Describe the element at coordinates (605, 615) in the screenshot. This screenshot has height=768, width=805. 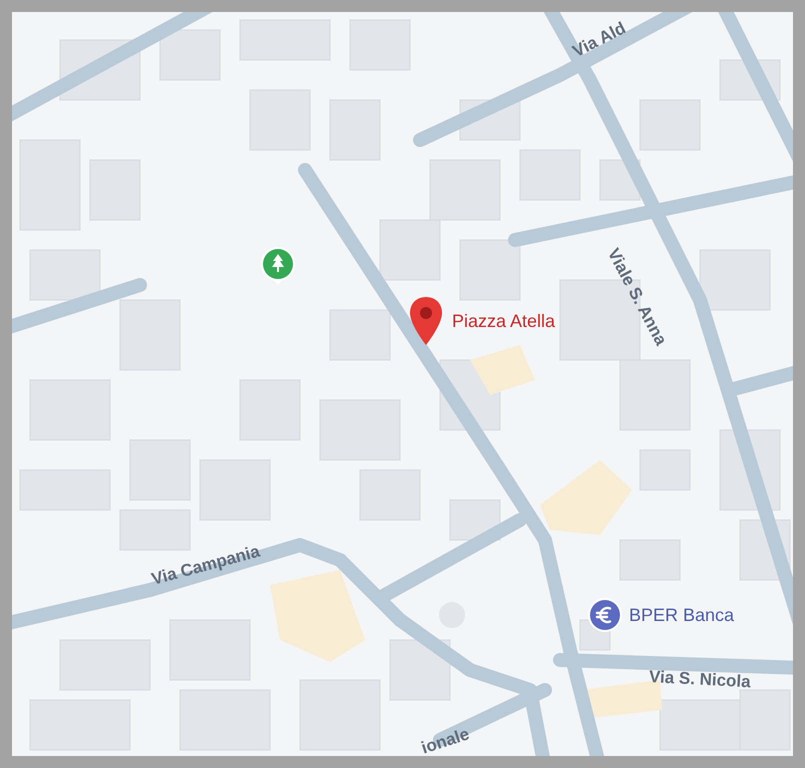
I see `euro-icon` at that location.